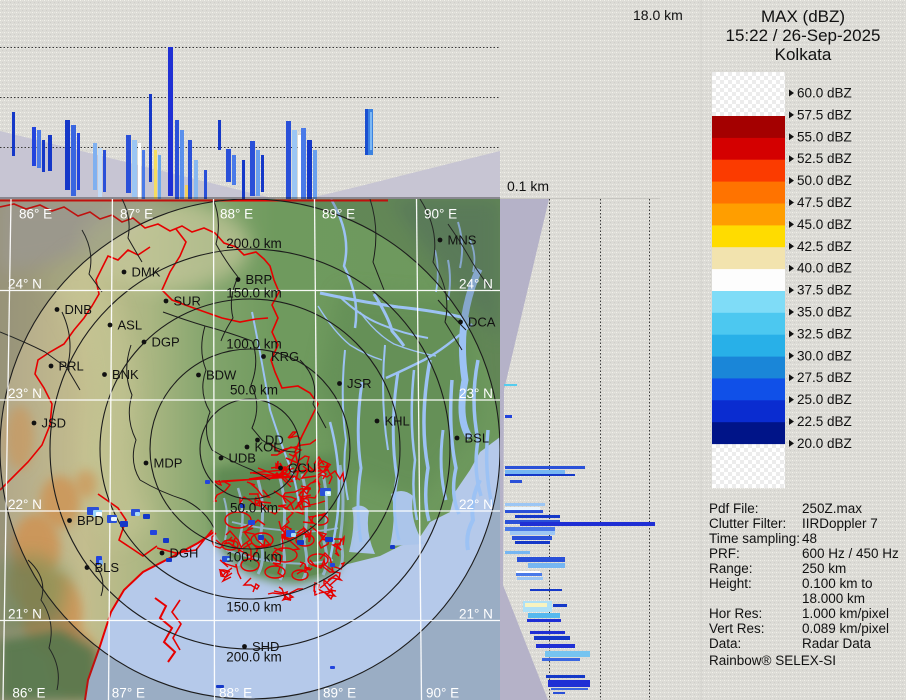 This screenshot has width=906, height=700. Describe the element at coordinates (658, 15) in the screenshot. I see `svg-text: 18.0 km` at that location.